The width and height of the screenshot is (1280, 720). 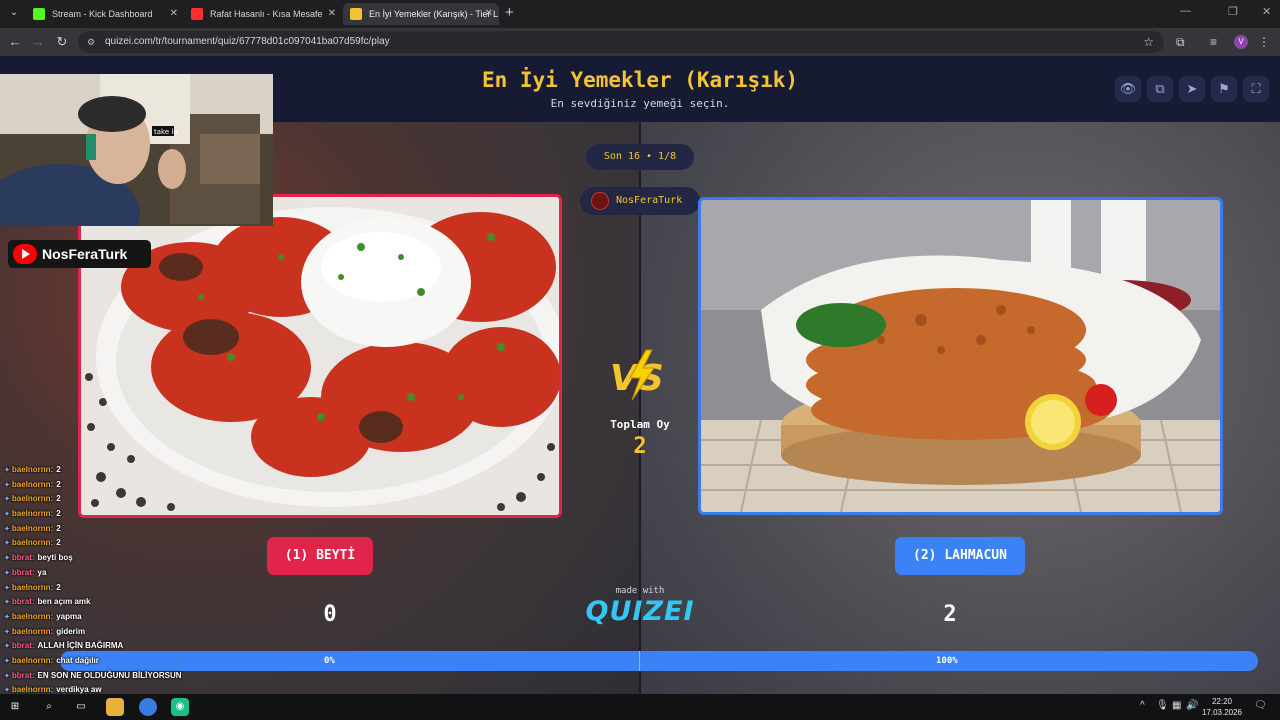 I want to click on share-send-icon: ➤, so click(x=1192, y=89).